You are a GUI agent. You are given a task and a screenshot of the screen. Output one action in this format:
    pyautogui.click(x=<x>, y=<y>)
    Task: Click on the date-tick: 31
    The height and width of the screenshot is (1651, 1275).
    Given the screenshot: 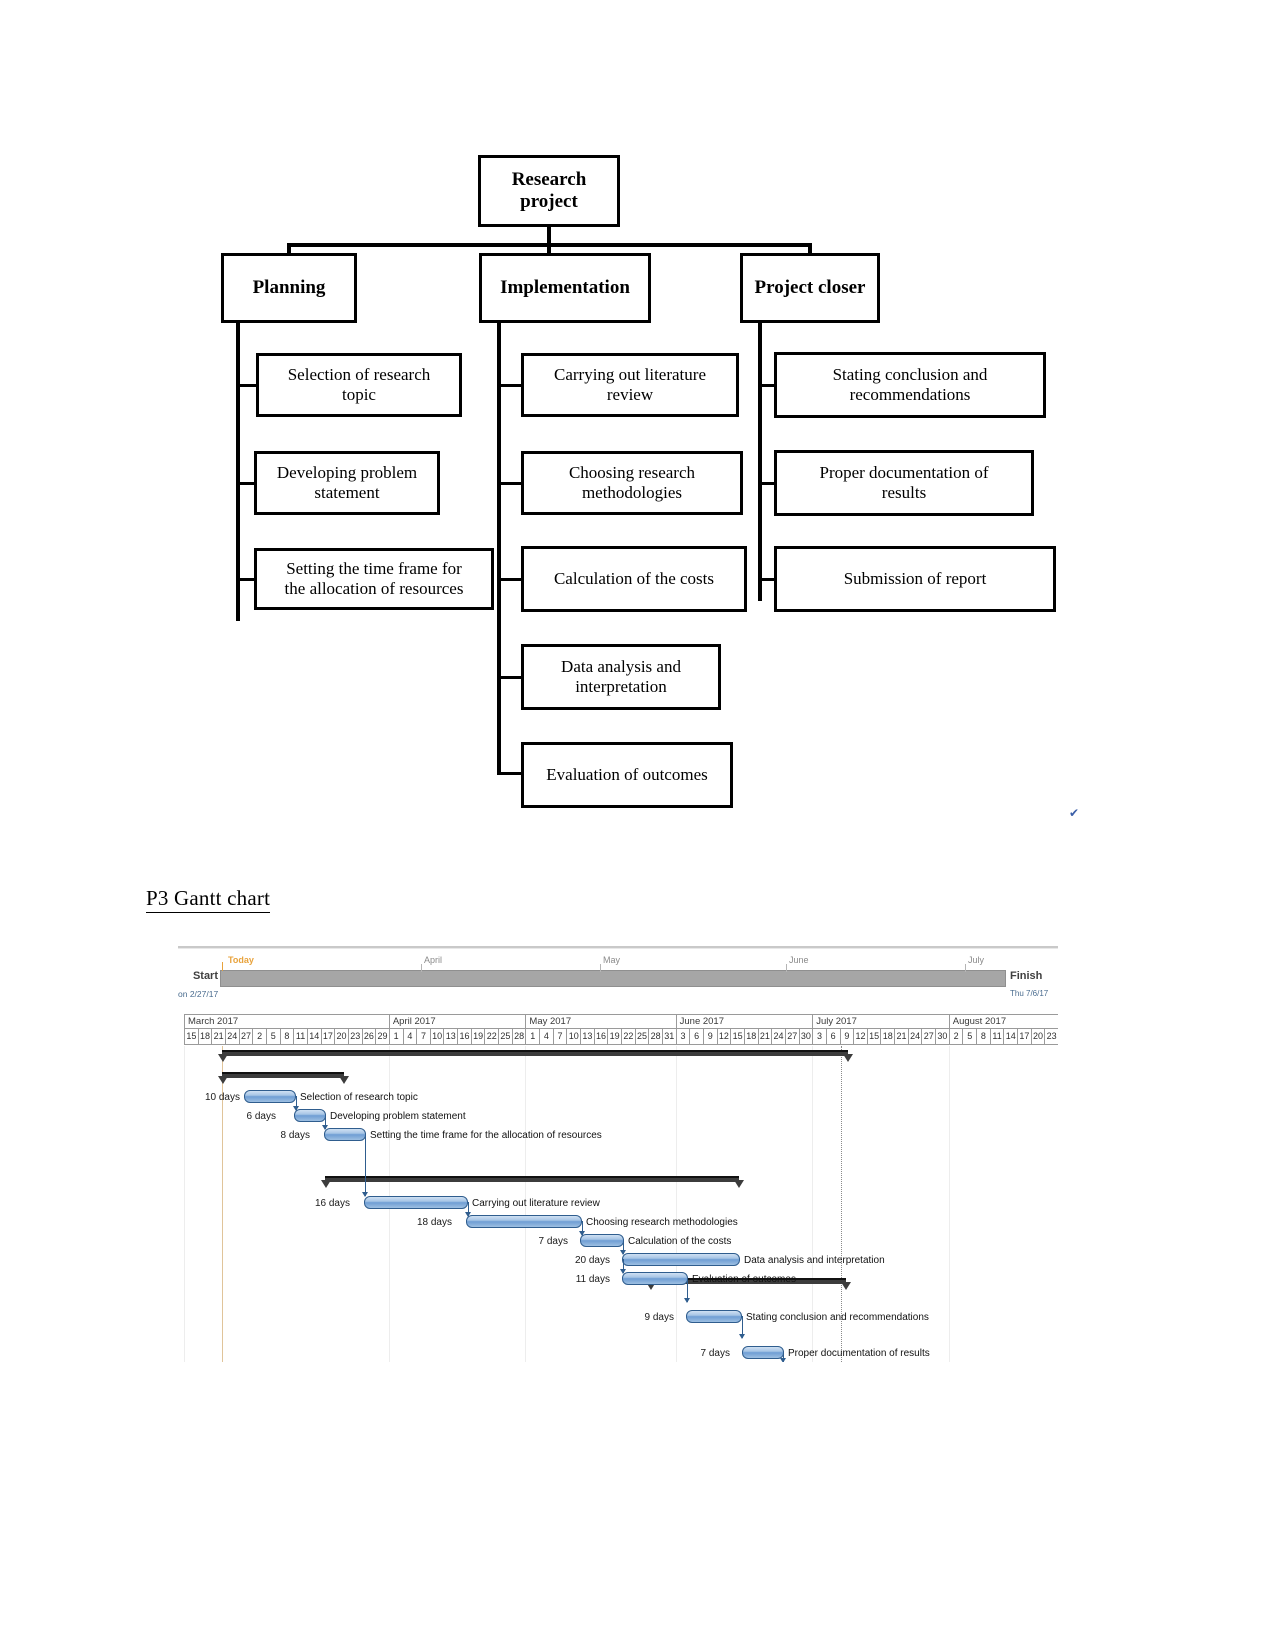 What is the action you would take?
    pyautogui.click(x=668, y=1036)
    